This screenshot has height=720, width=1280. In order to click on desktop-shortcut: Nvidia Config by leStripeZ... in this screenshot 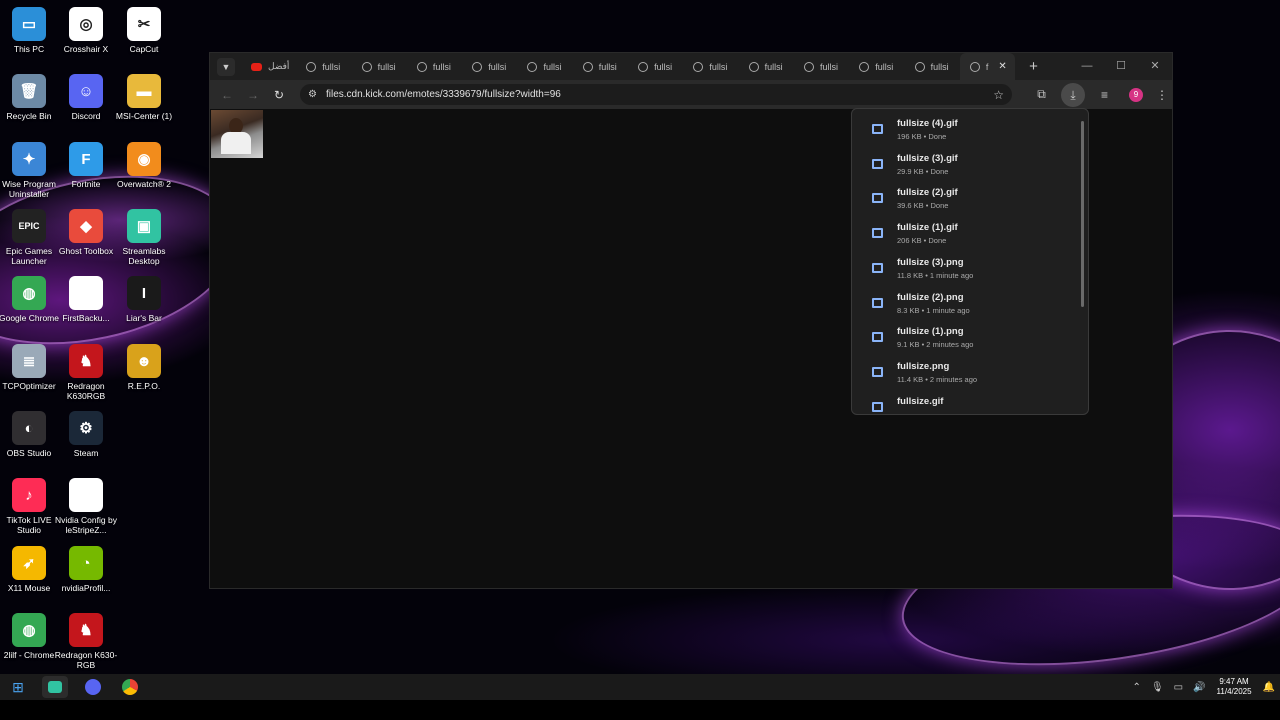, I will do `click(86, 506)`.